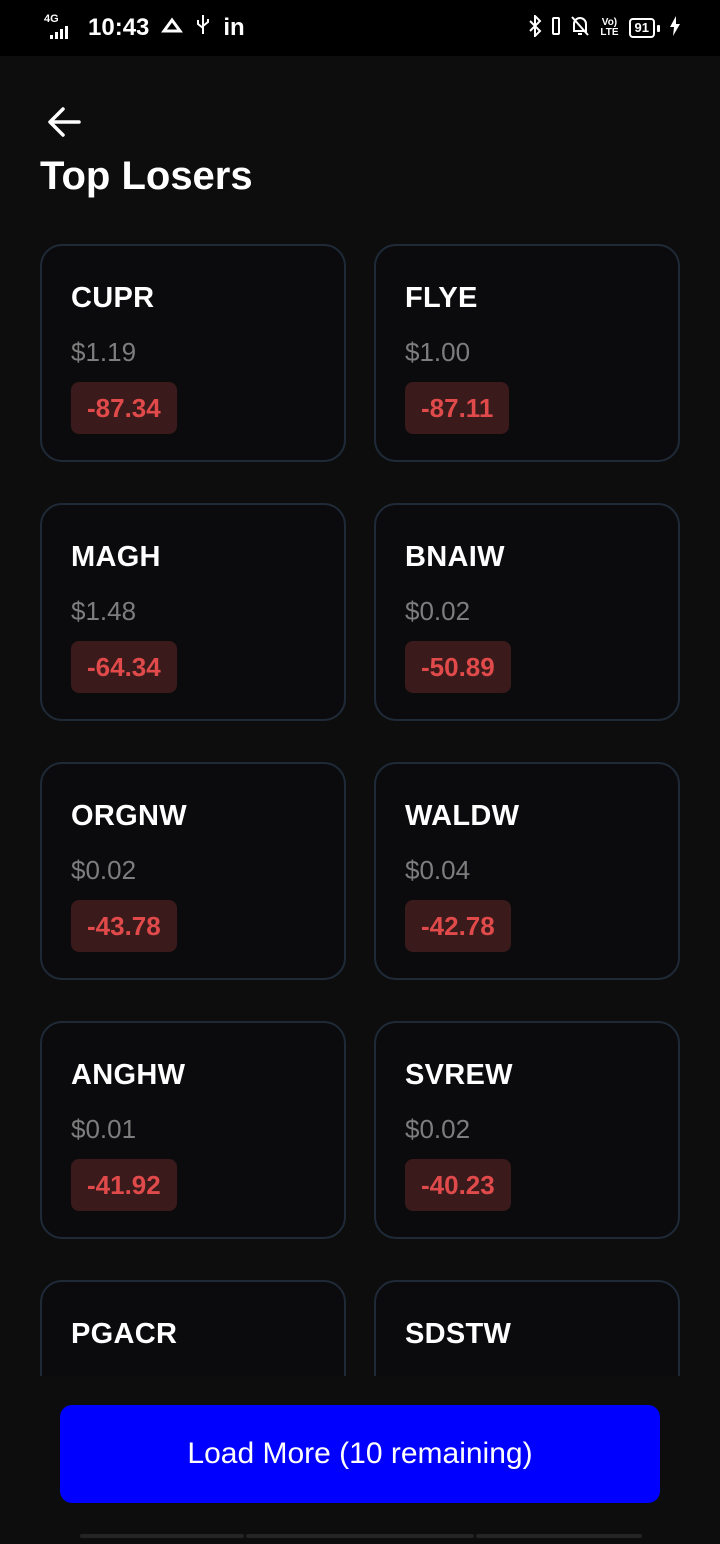 The height and width of the screenshot is (1544, 720). I want to click on vibrate-icon, so click(556, 28).